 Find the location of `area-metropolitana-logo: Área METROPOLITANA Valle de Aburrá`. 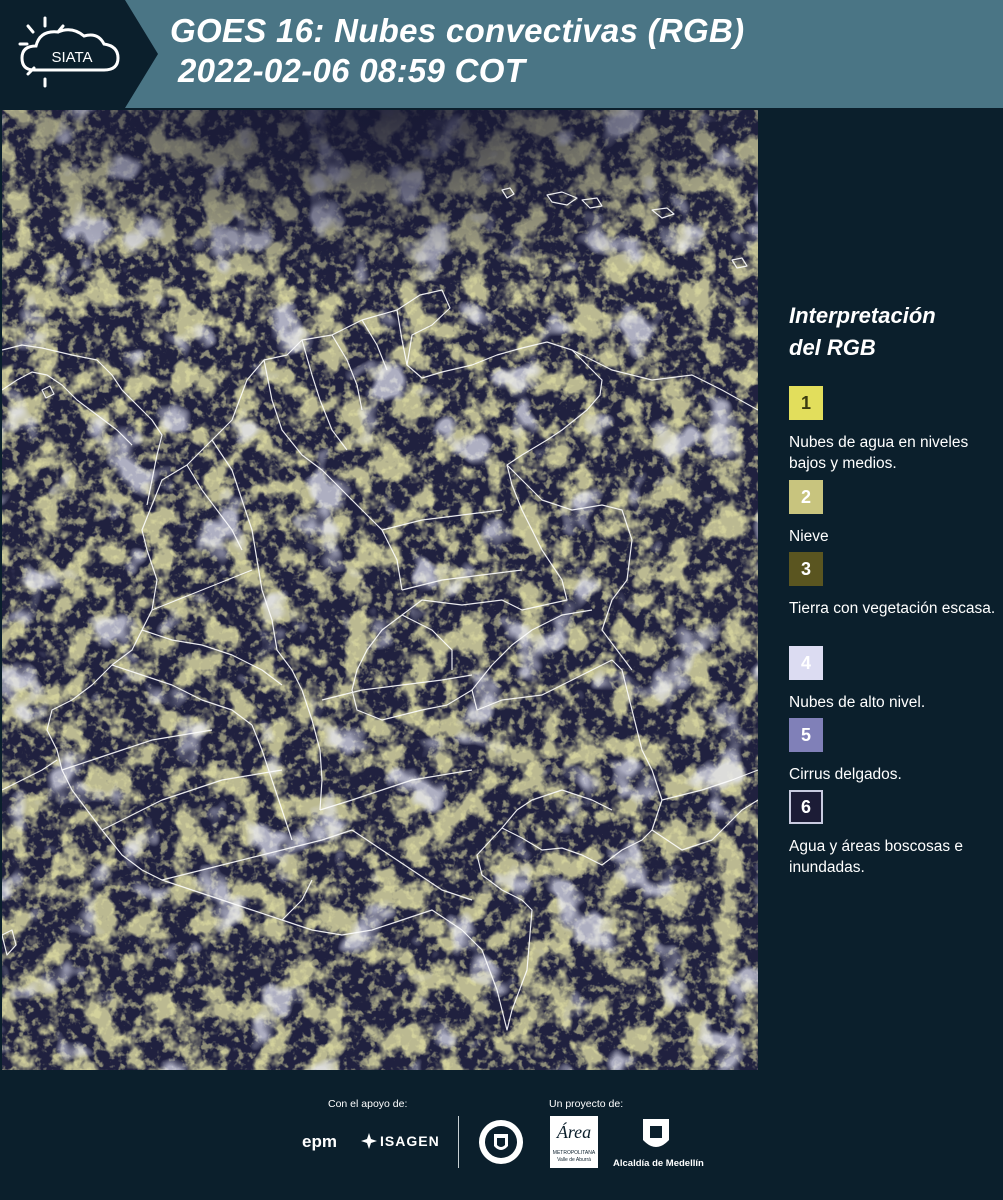

area-metropolitana-logo: Área METROPOLITANA Valle de Aburrá is located at coordinates (574, 1142).